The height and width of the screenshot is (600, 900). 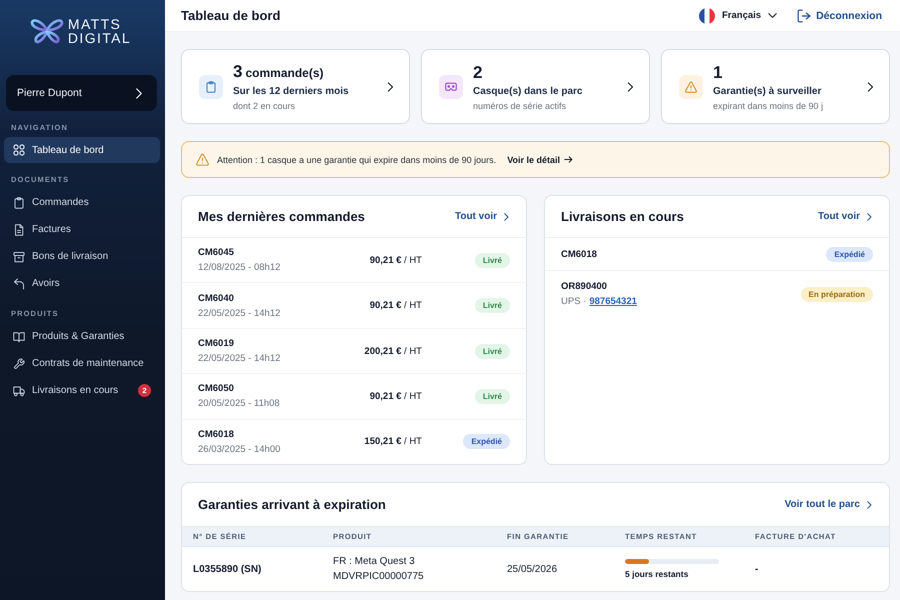 What do you see at coordinates (573, 301) in the screenshot?
I see `carrier-name: UPS ·` at bounding box center [573, 301].